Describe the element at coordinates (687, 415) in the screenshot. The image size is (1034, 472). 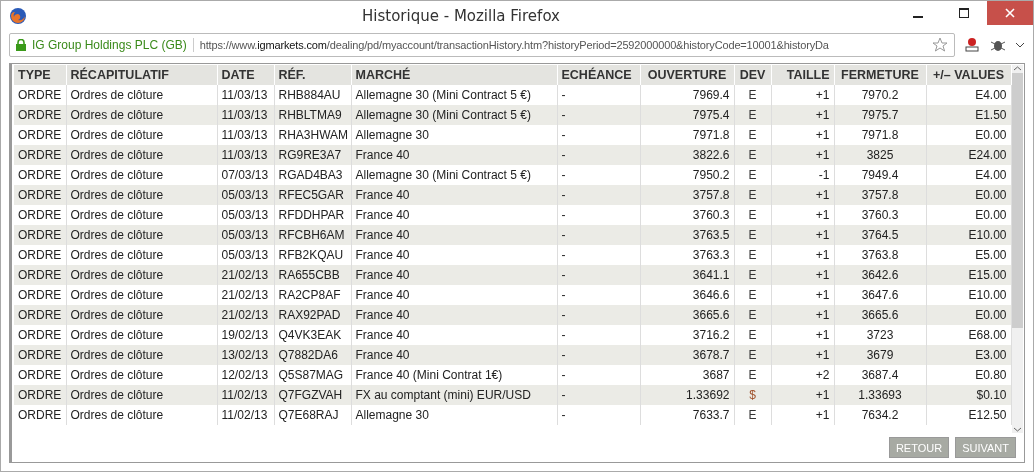
I see `open-price-cell: 7633.7` at that location.